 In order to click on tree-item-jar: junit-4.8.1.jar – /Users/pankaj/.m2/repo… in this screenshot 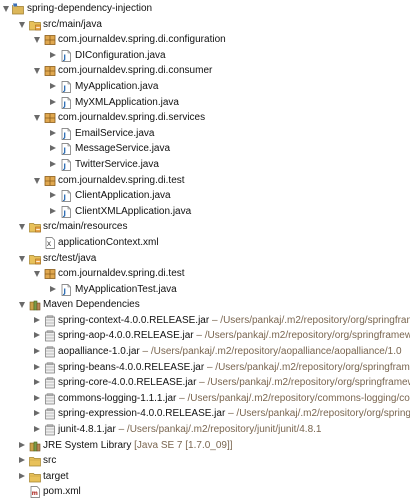, I will do `click(205, 430)`.